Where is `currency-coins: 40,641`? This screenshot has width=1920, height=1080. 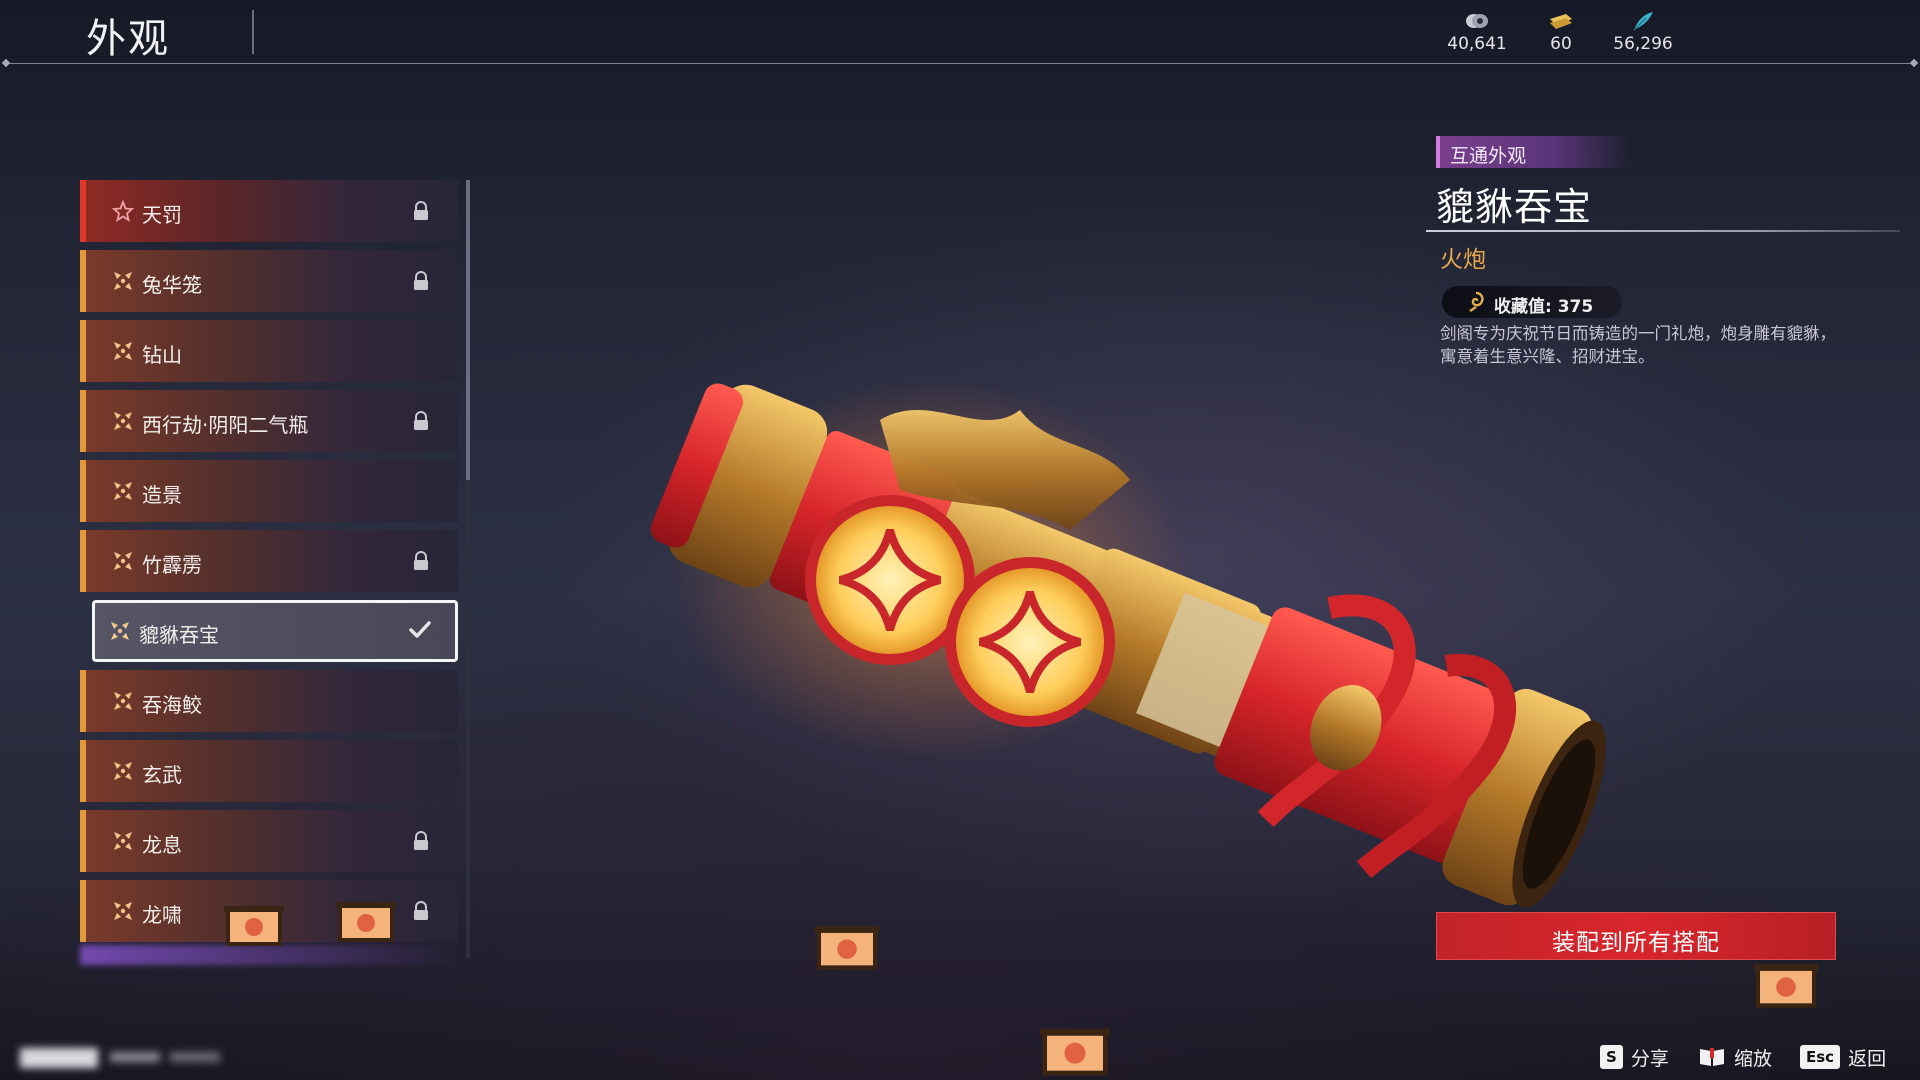
currency-coins: 40,641 is located at coordinates (1477, 32).